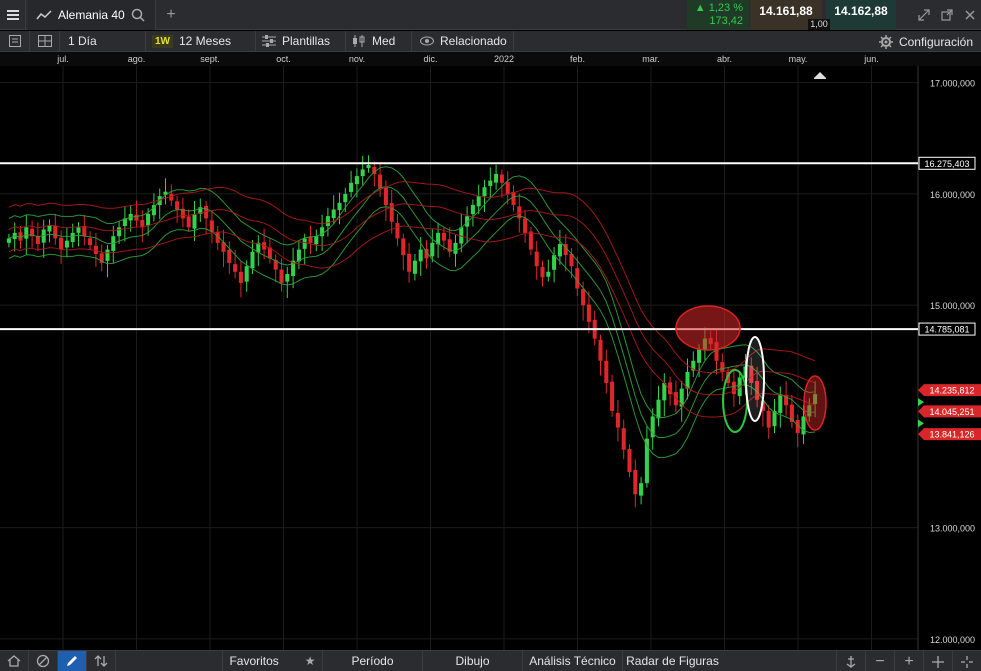 This screenshot has width=981, height=671. What do you see at coordinates (951, 412) in the screenshot?
I see `price-tag-label: 14.045,251` at bounding box center [951, 412].